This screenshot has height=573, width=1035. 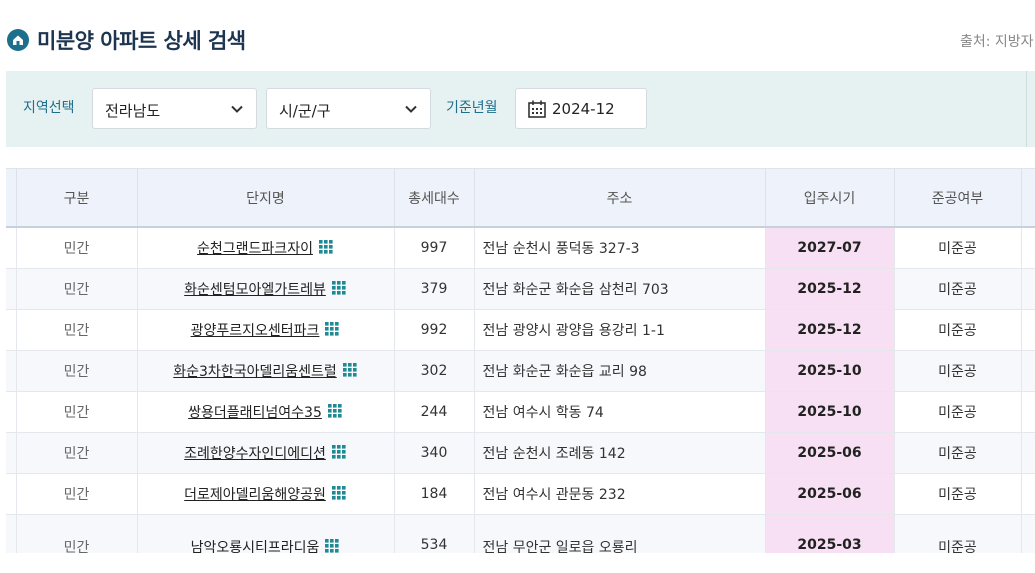 I want to click on move-in-cell: 2027-07, so click(x=830, y=248).